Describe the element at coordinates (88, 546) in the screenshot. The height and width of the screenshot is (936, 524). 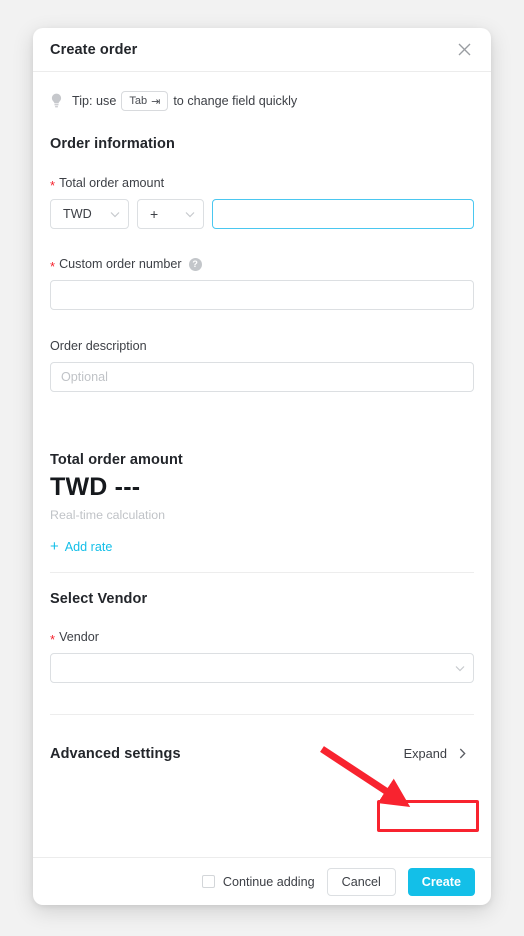
I see `add-rate-label: Add rate` at that location.